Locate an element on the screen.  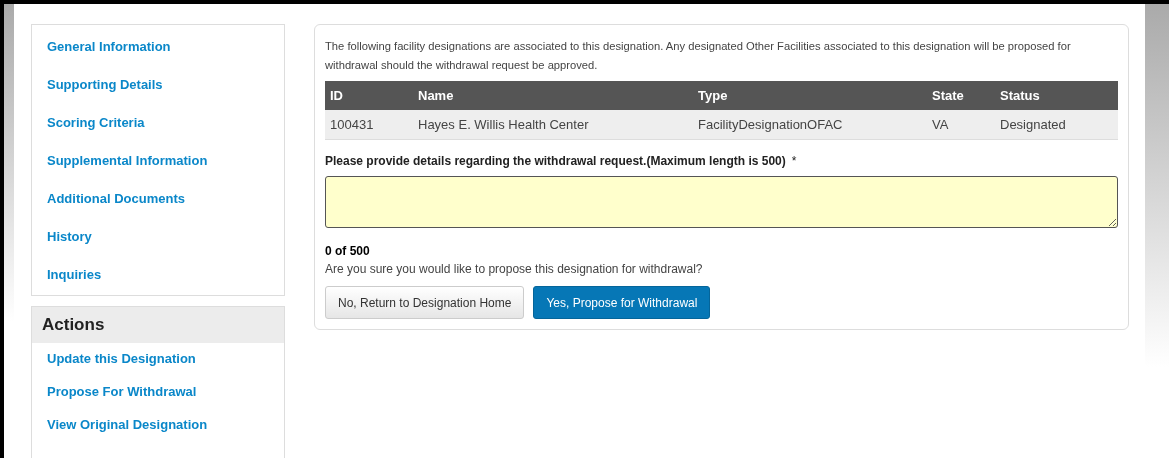
nav-link: General Information is located at coordinates (158, 48).